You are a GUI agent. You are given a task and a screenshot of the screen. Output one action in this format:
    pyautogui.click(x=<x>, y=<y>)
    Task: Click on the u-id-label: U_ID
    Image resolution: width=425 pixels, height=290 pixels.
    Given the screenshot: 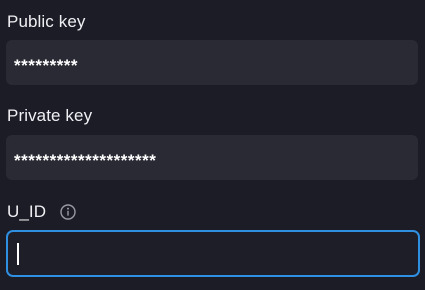 What is the action you would take?
    pyautogui.click(x=27, y=211)
    